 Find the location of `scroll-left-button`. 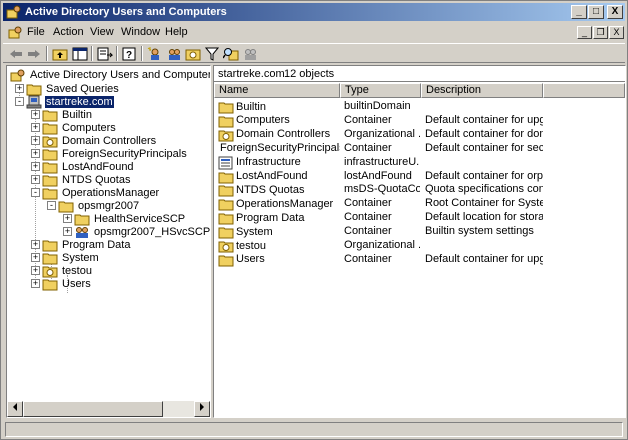

scroll-left-button is located at coordinates (15, 409).